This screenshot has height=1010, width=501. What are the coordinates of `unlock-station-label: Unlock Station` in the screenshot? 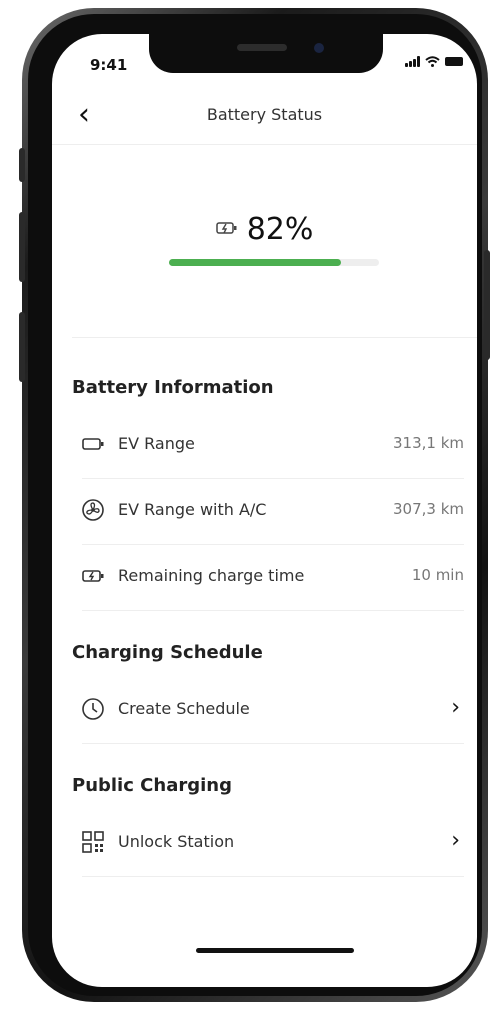 It's located at (176, 841).